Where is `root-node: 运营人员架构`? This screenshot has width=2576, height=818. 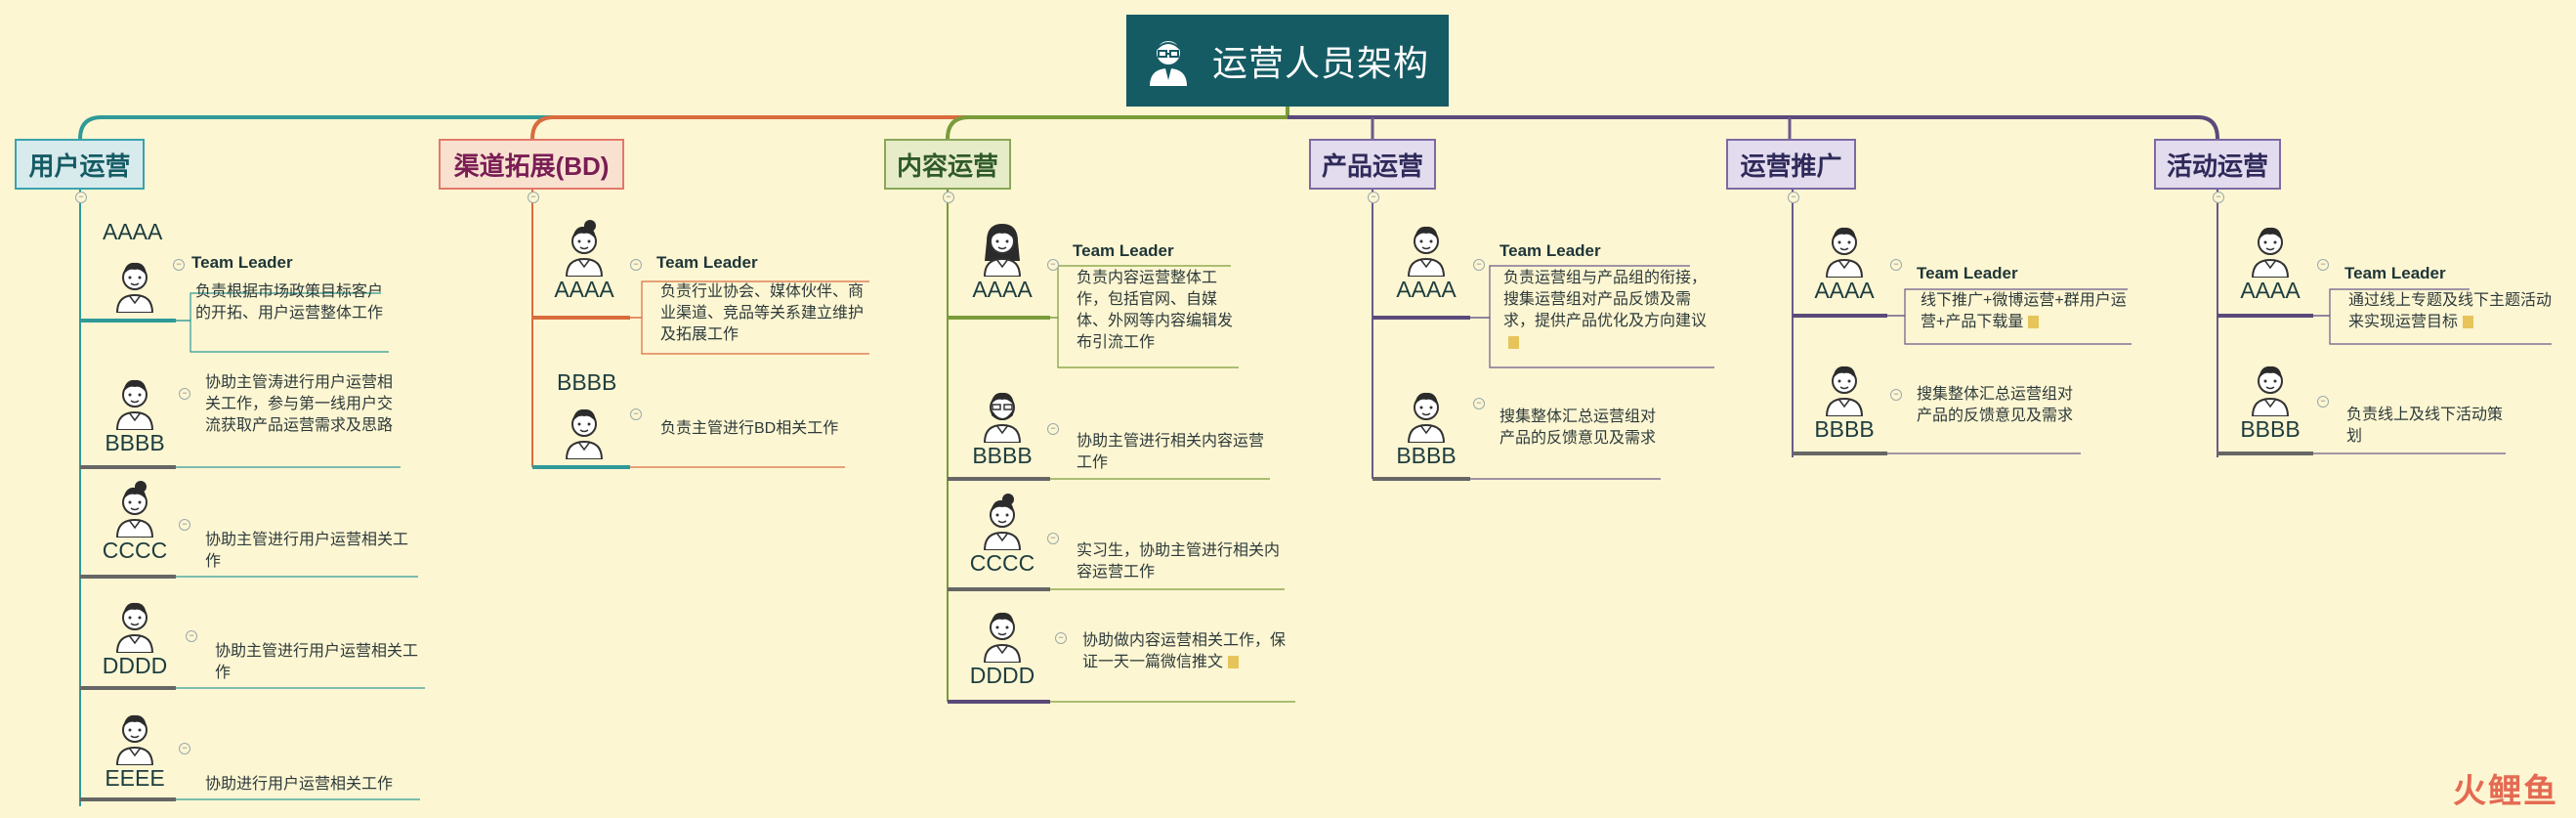
root-node: 运营人员架构 is located at coordinates (1287, 61).